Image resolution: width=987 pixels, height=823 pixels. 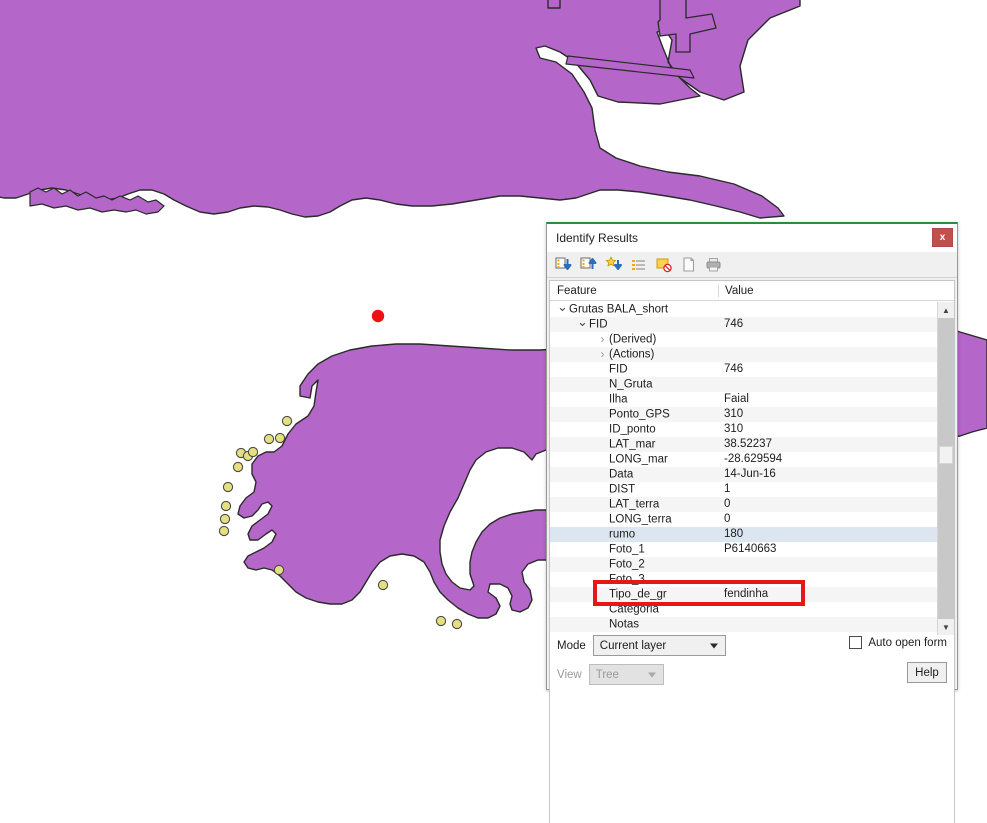 What do you see at coordinates (744, 384) in the screenshot?
I see `tree-row: N_Gruta` at bounding box center [744, 384].